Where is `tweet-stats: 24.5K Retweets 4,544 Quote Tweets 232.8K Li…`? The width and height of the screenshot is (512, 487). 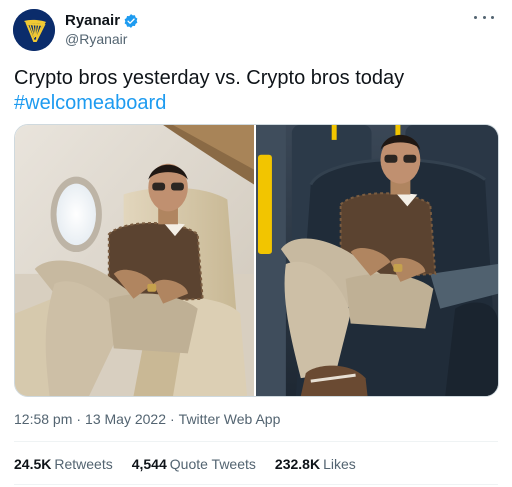
tweet-stats: 24.5K Retweets 4,544 Quote Tweets 232.8K Li… is located at coordinates (194, 464).